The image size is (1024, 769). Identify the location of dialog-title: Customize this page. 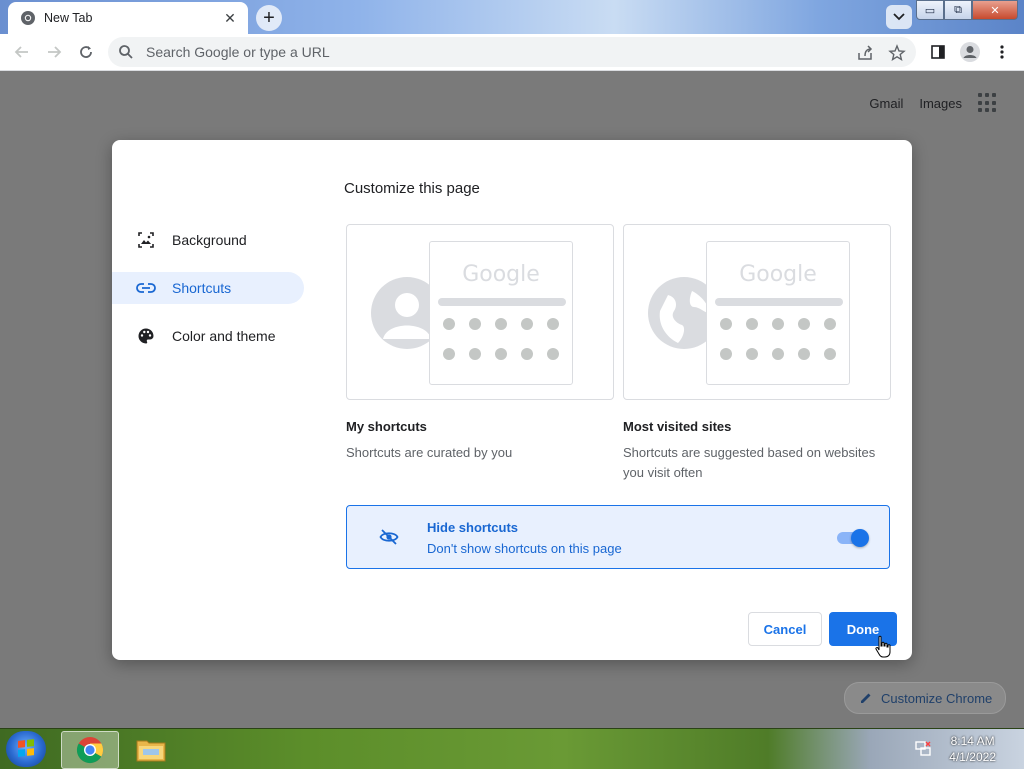
(412, 188).